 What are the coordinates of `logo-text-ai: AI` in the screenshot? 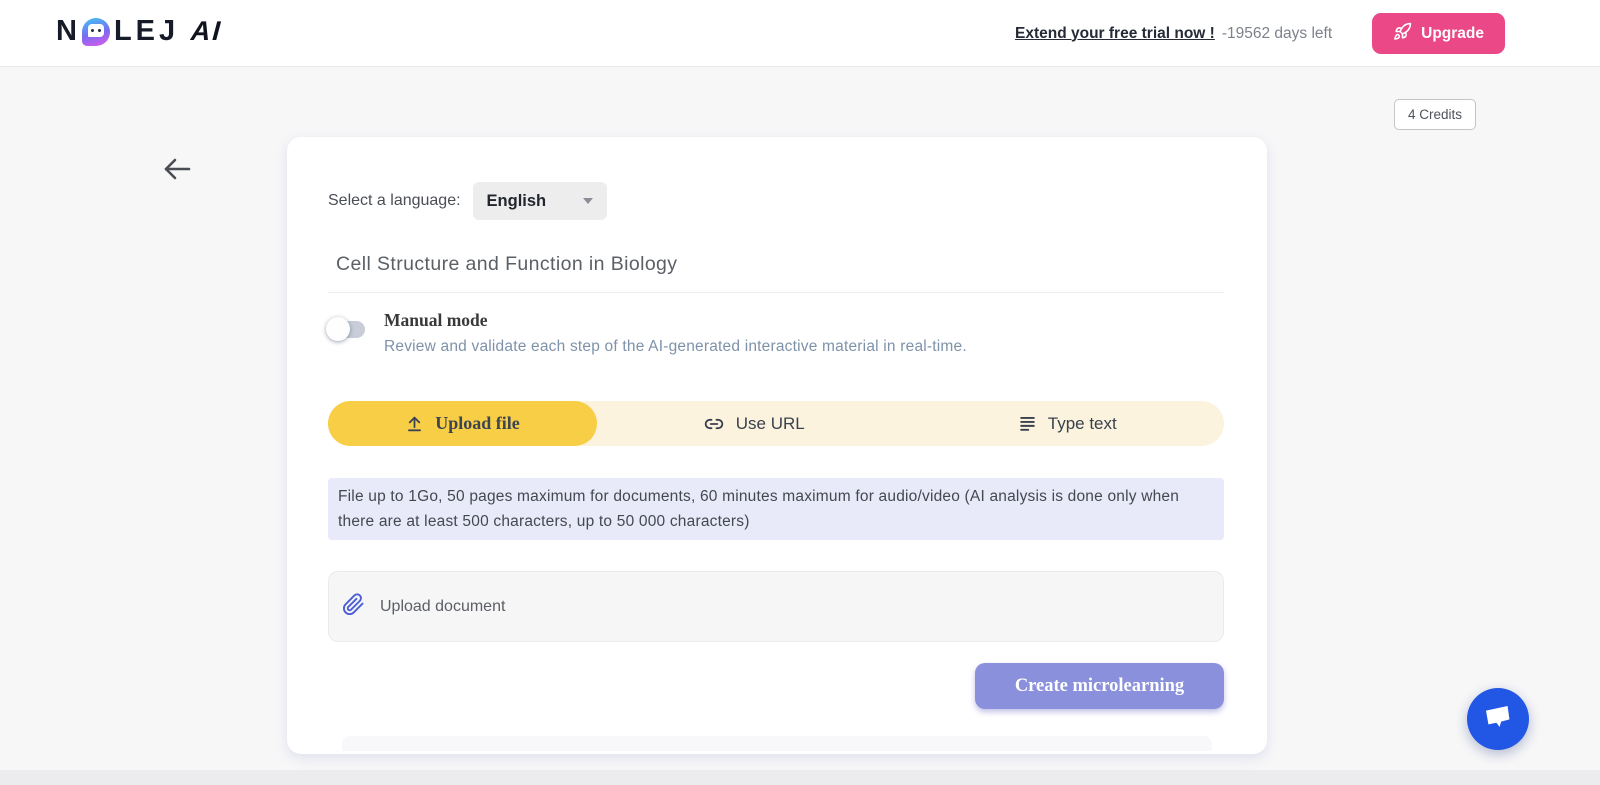 It's located at (207, 31).